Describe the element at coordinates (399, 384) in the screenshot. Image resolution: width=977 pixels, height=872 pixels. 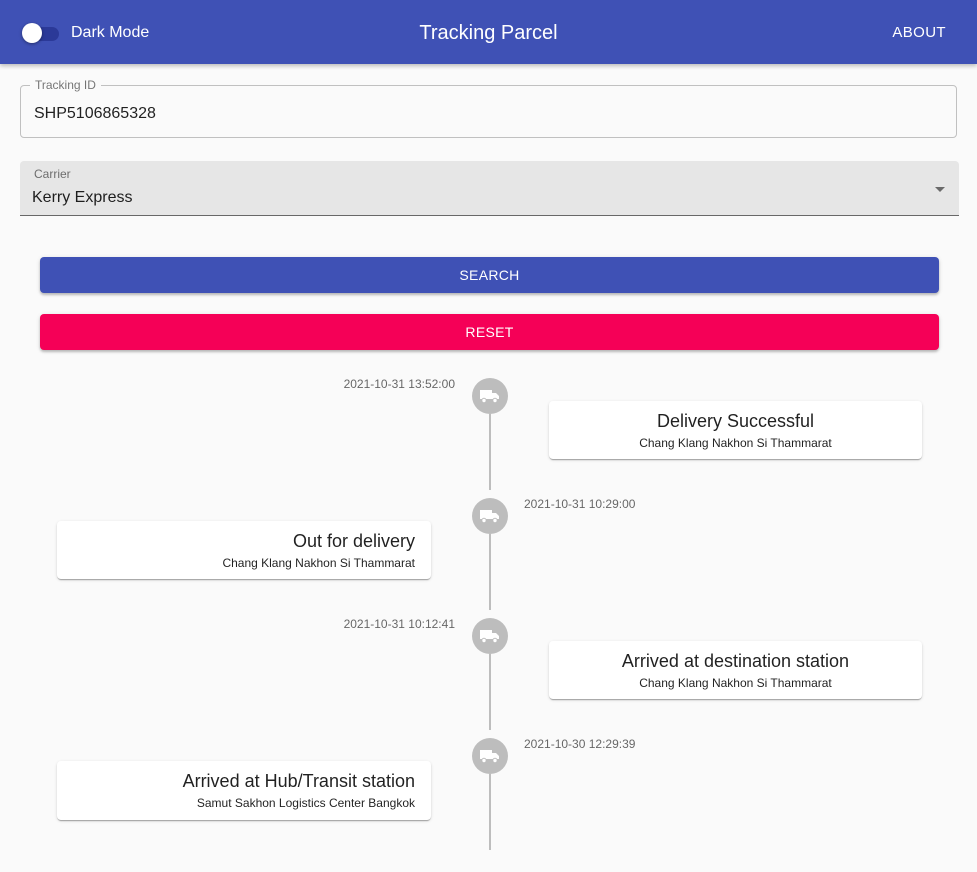
I see `timeline-timestamp: 2021-10-31 13:52:00` at that location.